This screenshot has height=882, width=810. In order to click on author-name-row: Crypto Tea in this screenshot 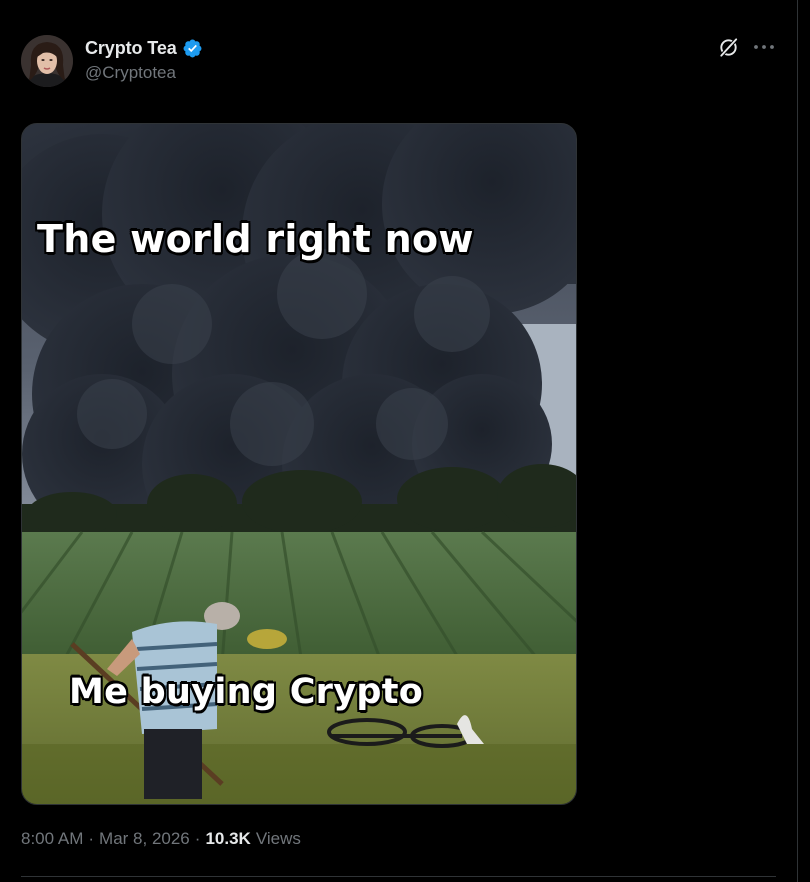, I will do `click(144, 48)`.